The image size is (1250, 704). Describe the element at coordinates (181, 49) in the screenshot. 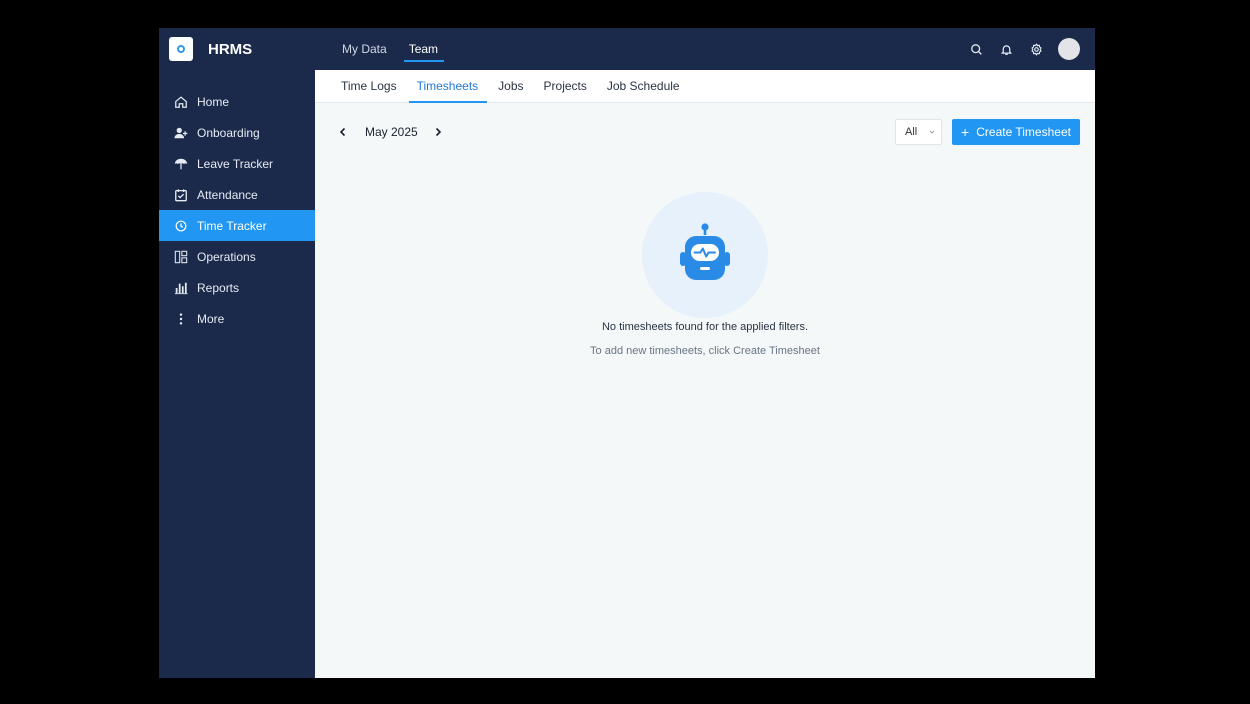

I see `brand-logo` at that location.